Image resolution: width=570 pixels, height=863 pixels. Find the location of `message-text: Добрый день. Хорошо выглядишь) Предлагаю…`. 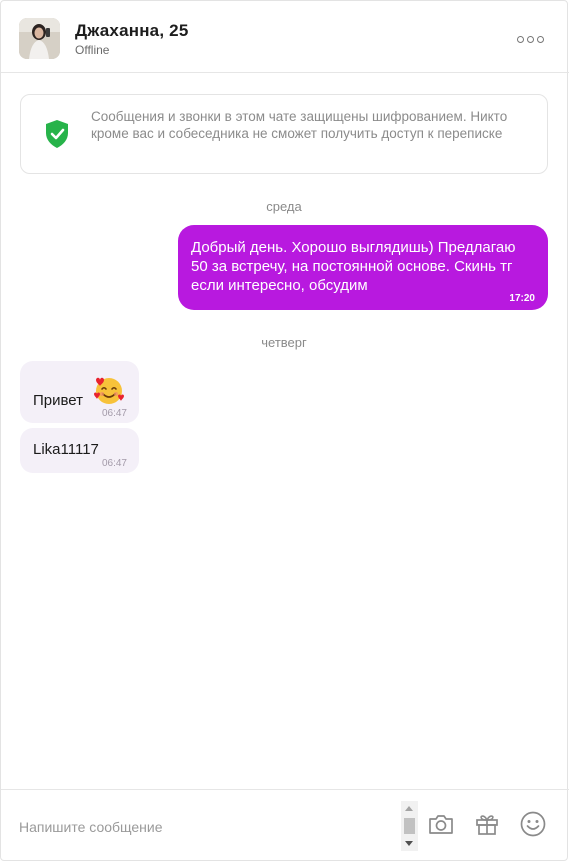

message-text: Добрый день. Хорошо выглядишь) Предлагаю… is located at coordinates (353, 266).